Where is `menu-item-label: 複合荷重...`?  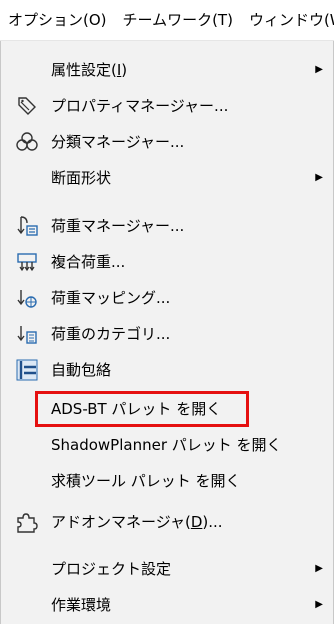
menu-item-label: 複合荷重... is located at coordinates (88, 262).